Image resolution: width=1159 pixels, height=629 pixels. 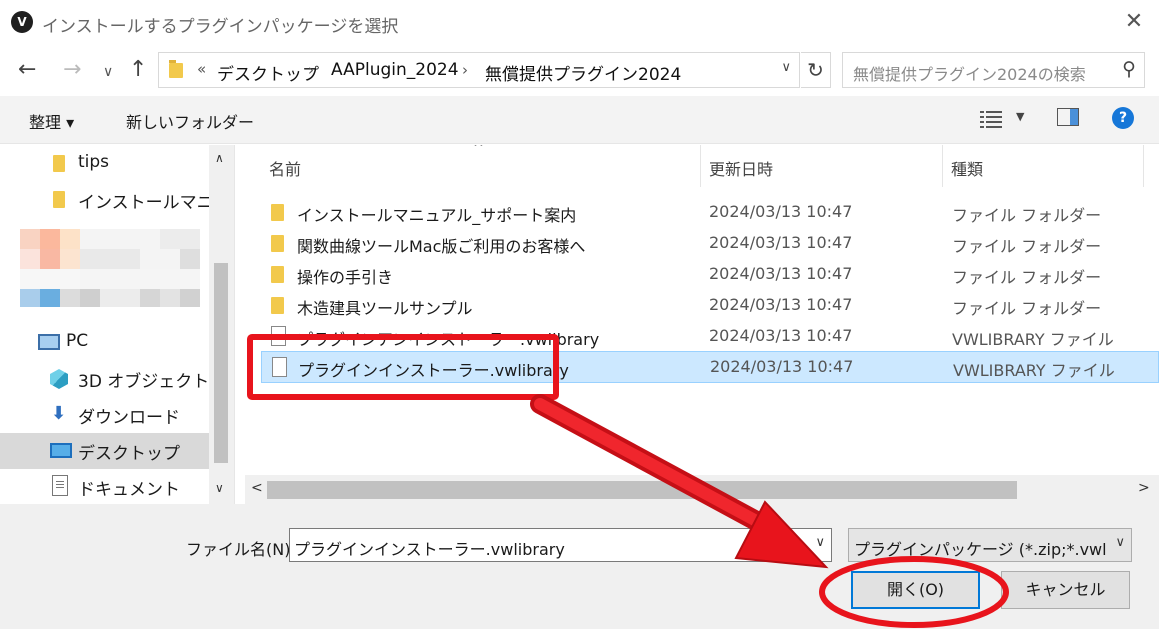 What do you see at coordinates (915, 590) in the screenshot?
I see `open-button: 開く(O)` at bounding box center [915, 590].